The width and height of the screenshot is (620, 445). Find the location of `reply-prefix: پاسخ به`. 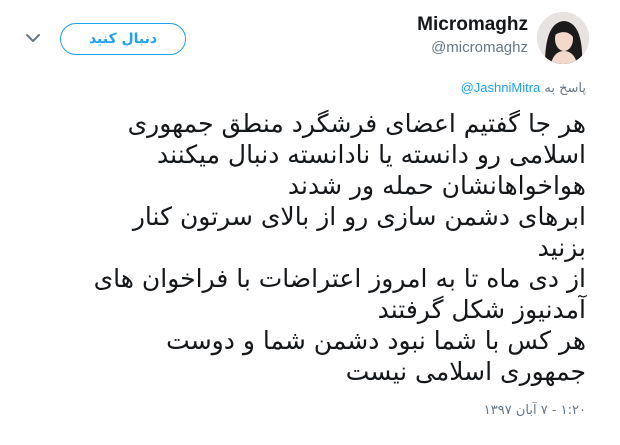

reply-prefix: پاسخ به is located at coordinates (565, 88).